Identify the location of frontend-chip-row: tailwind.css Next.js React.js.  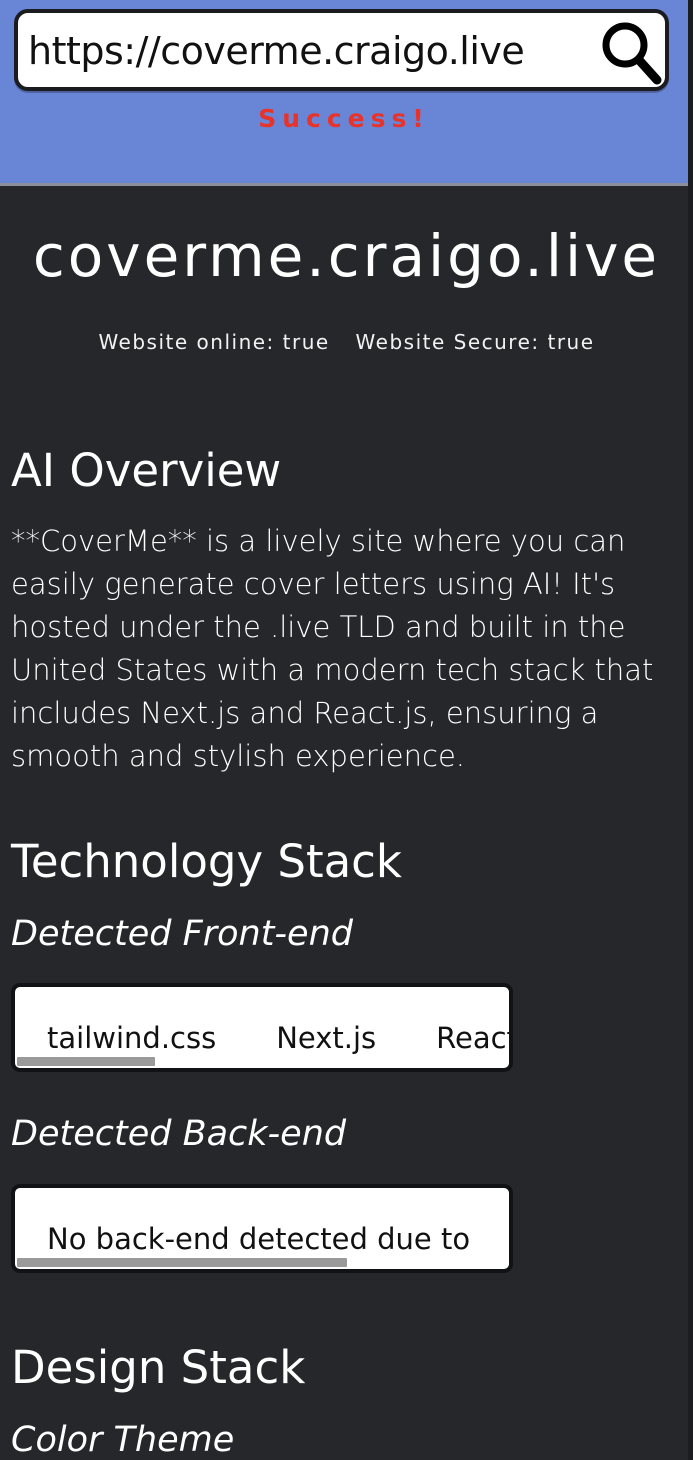
(278, 1038).